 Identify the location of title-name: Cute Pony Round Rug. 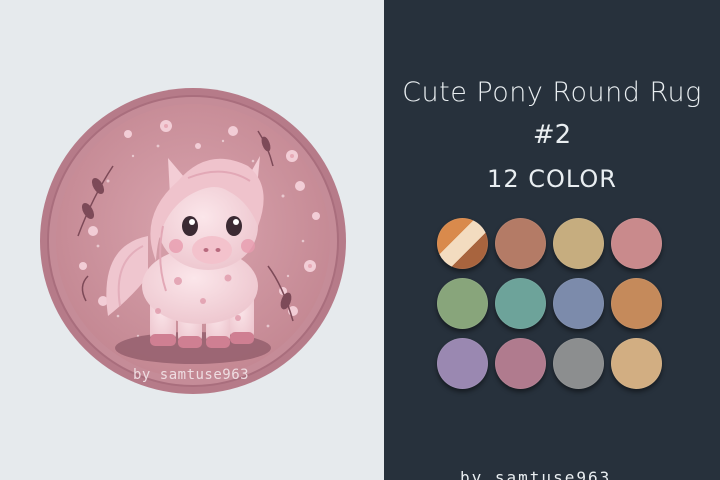
(552, 92).